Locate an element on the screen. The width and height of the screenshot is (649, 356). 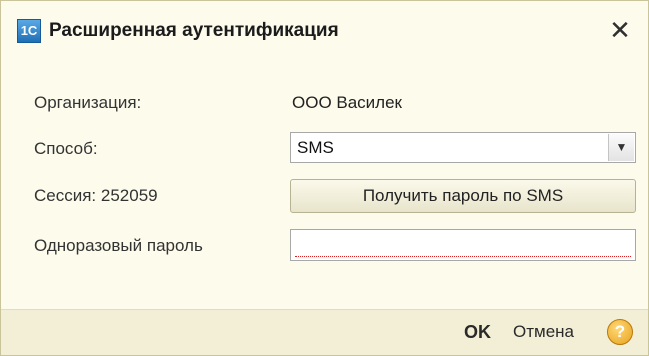
app-icon: 1С is located at coordinates (29, 31).